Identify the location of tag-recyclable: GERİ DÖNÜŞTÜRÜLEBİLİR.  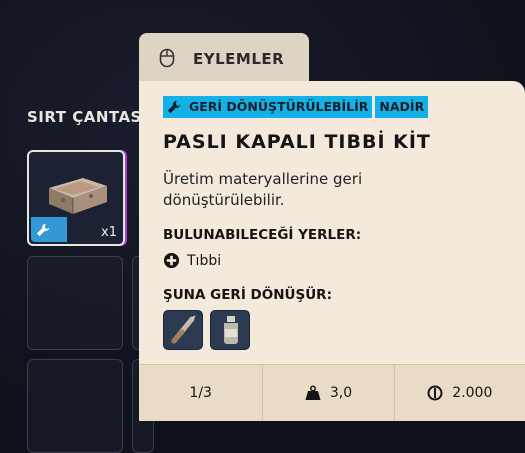
(268, 107).